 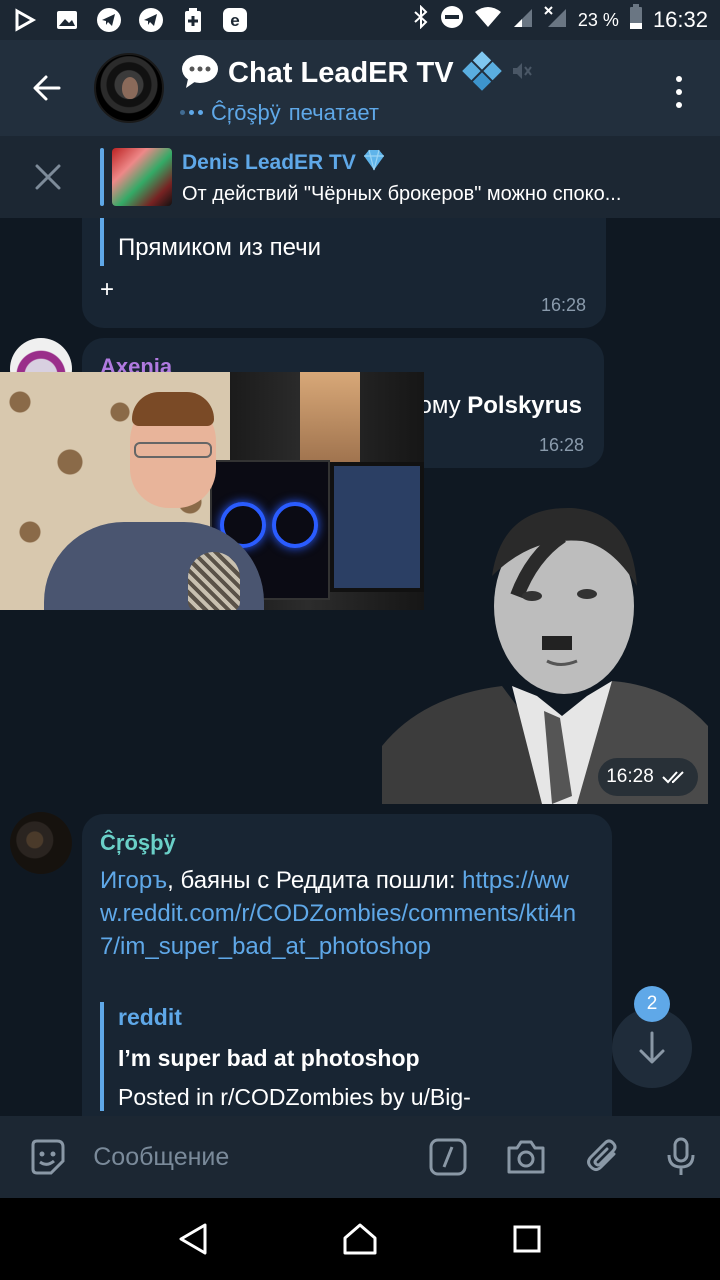 I want to click on system-nav-bar, so click(x=360, y=1239).